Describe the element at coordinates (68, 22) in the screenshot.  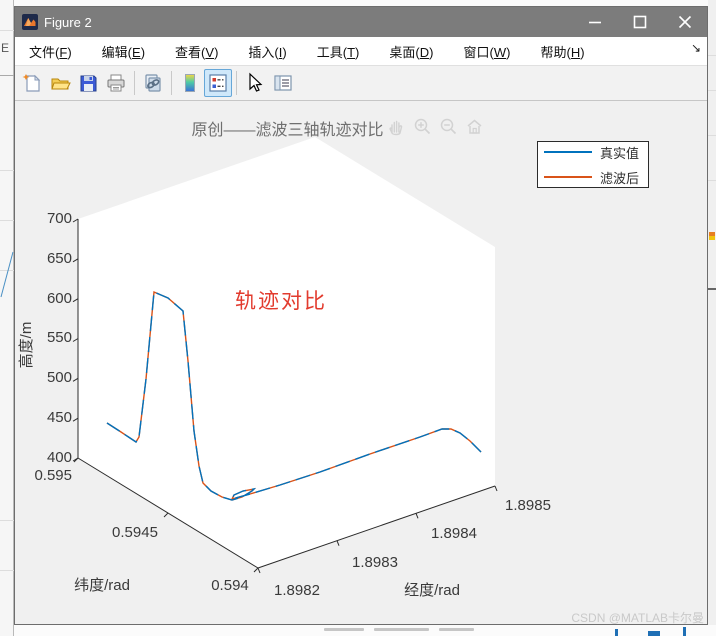
I see `window-title: Figure 2` at that location.